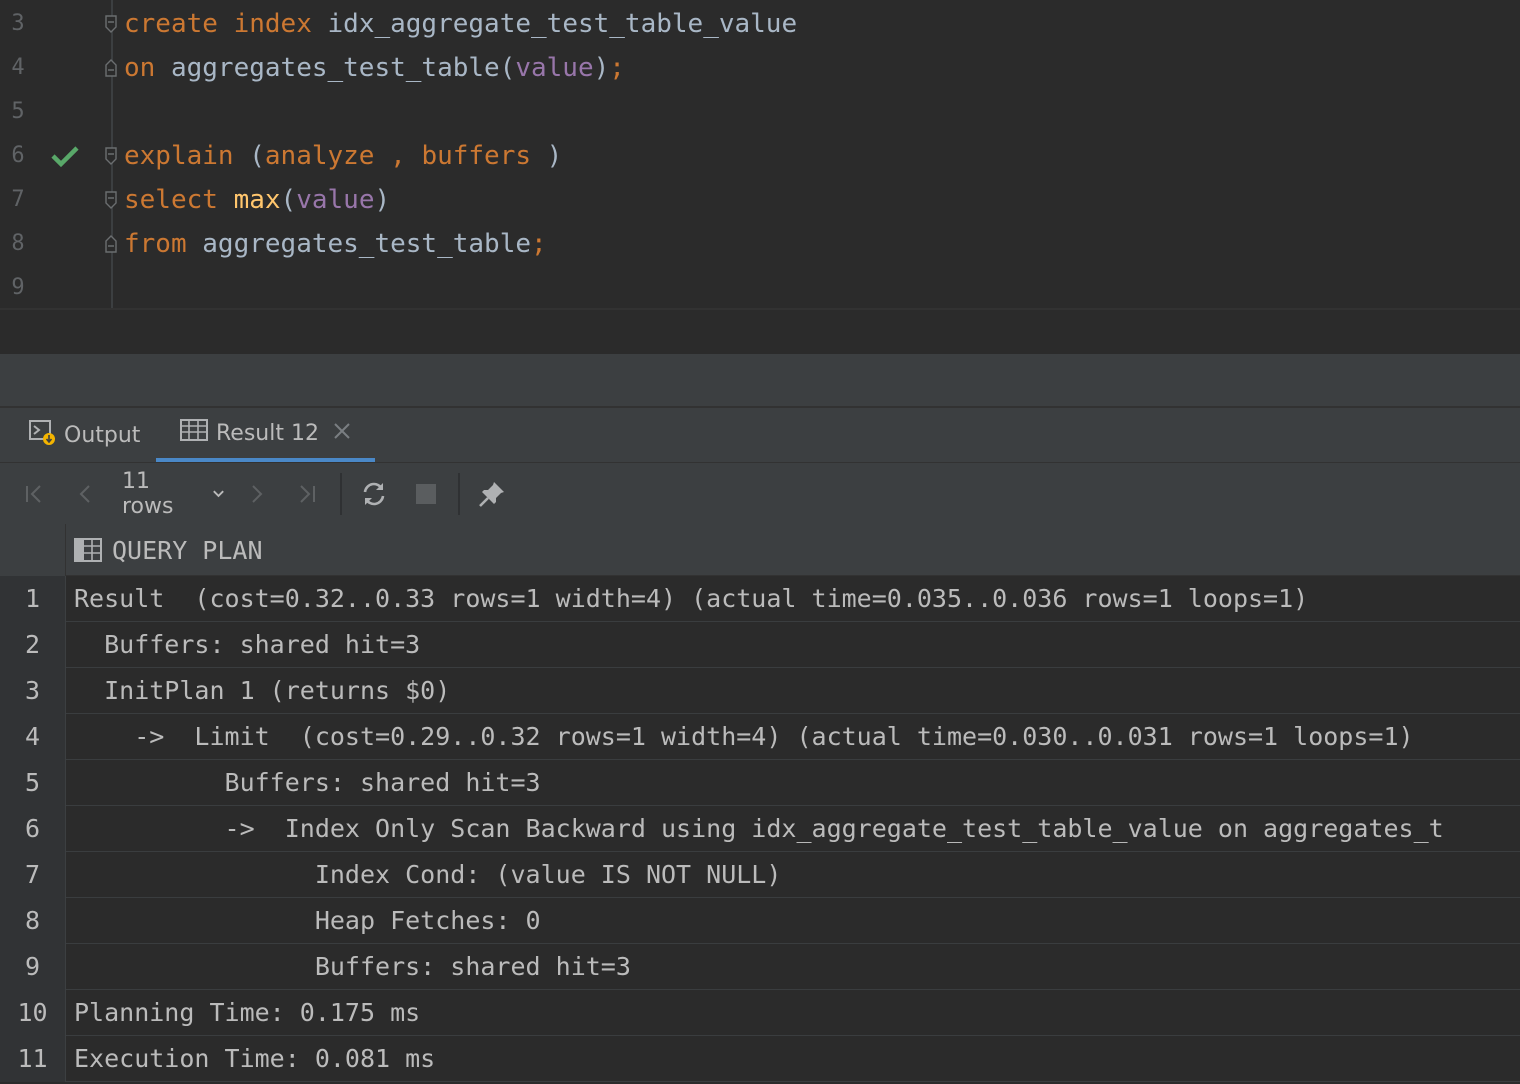  Describe the element at coordinates (760, 550) in the screenshot. I see `grid-header: QUERY PLAN` at that location.